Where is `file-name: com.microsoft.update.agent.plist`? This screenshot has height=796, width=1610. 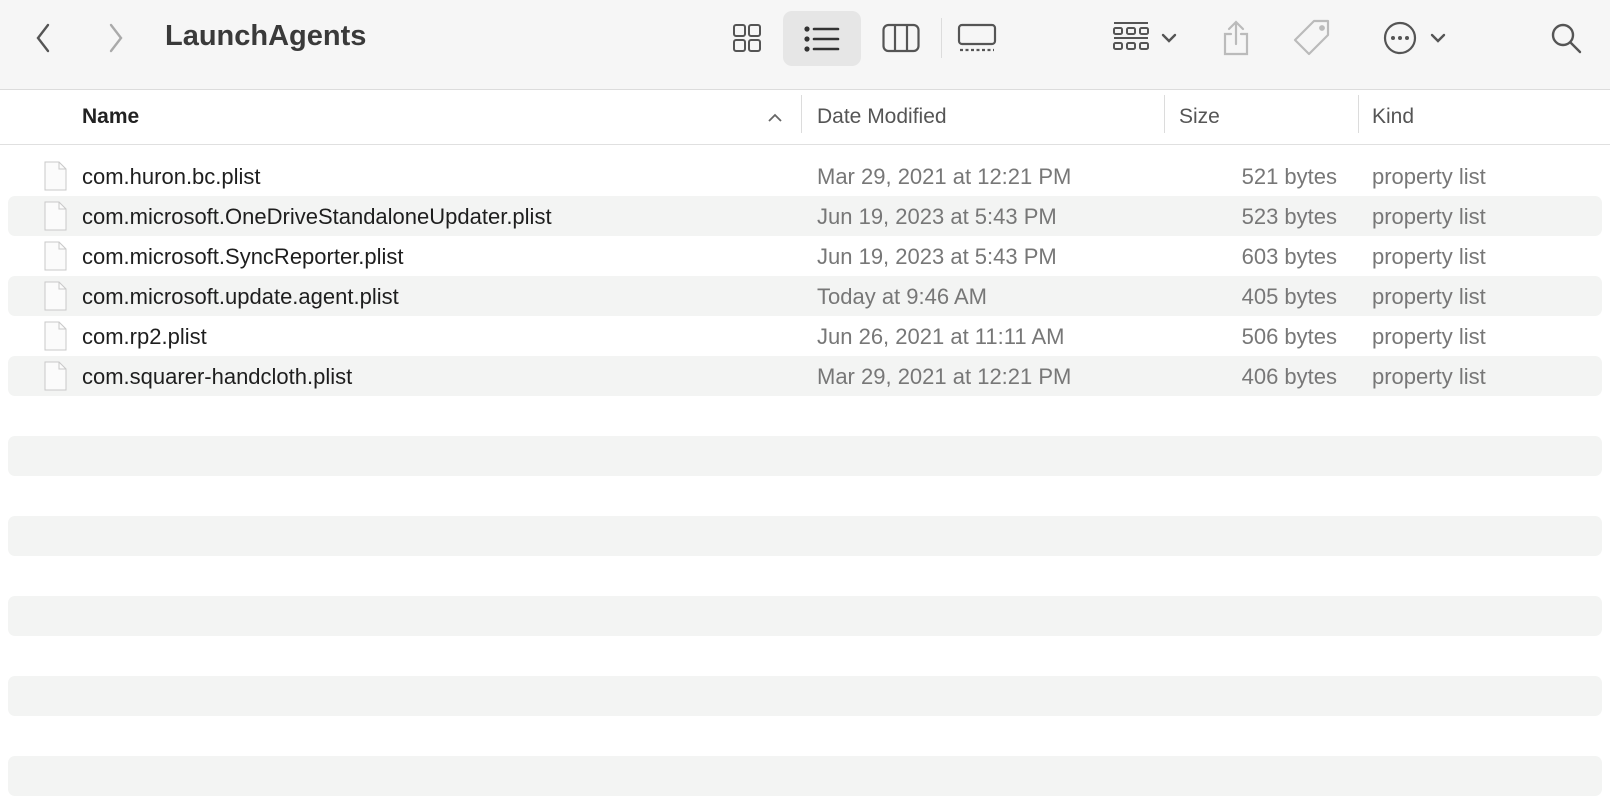 file-name: com.microsoft.update.agent.plist is located at coordinates (240, 296).